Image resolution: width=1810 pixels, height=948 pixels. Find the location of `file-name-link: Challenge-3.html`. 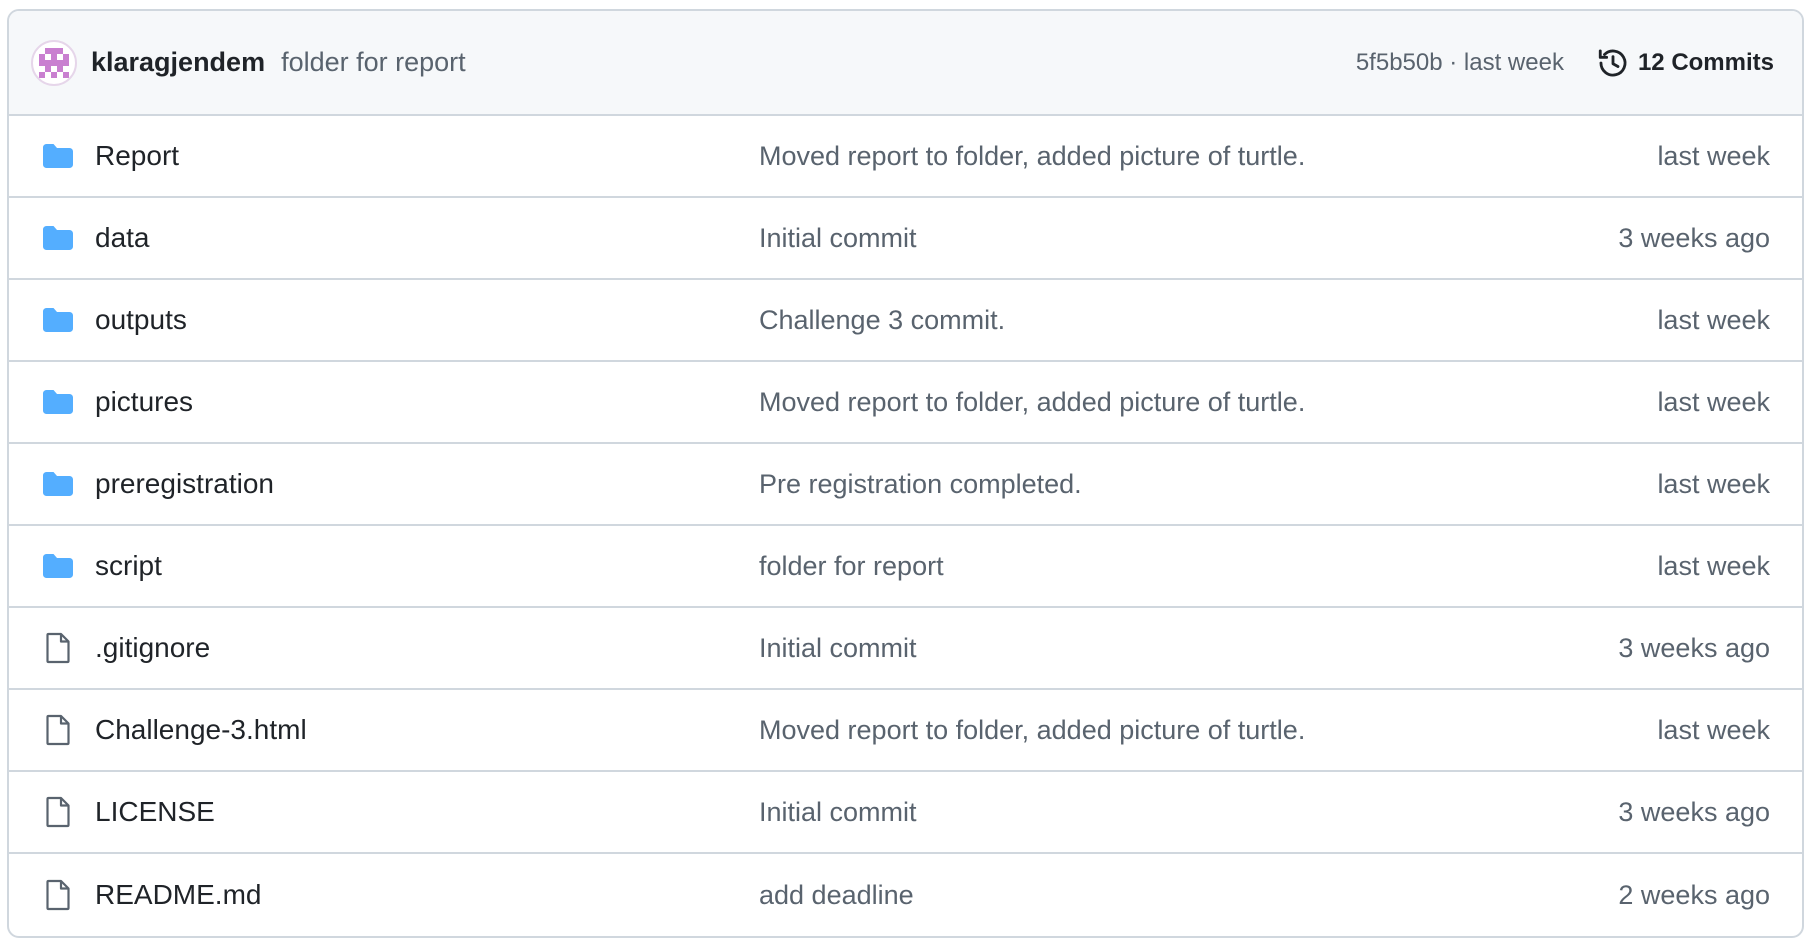

file-name-link: Challenge-3.html is located at coordinates (427, 730).